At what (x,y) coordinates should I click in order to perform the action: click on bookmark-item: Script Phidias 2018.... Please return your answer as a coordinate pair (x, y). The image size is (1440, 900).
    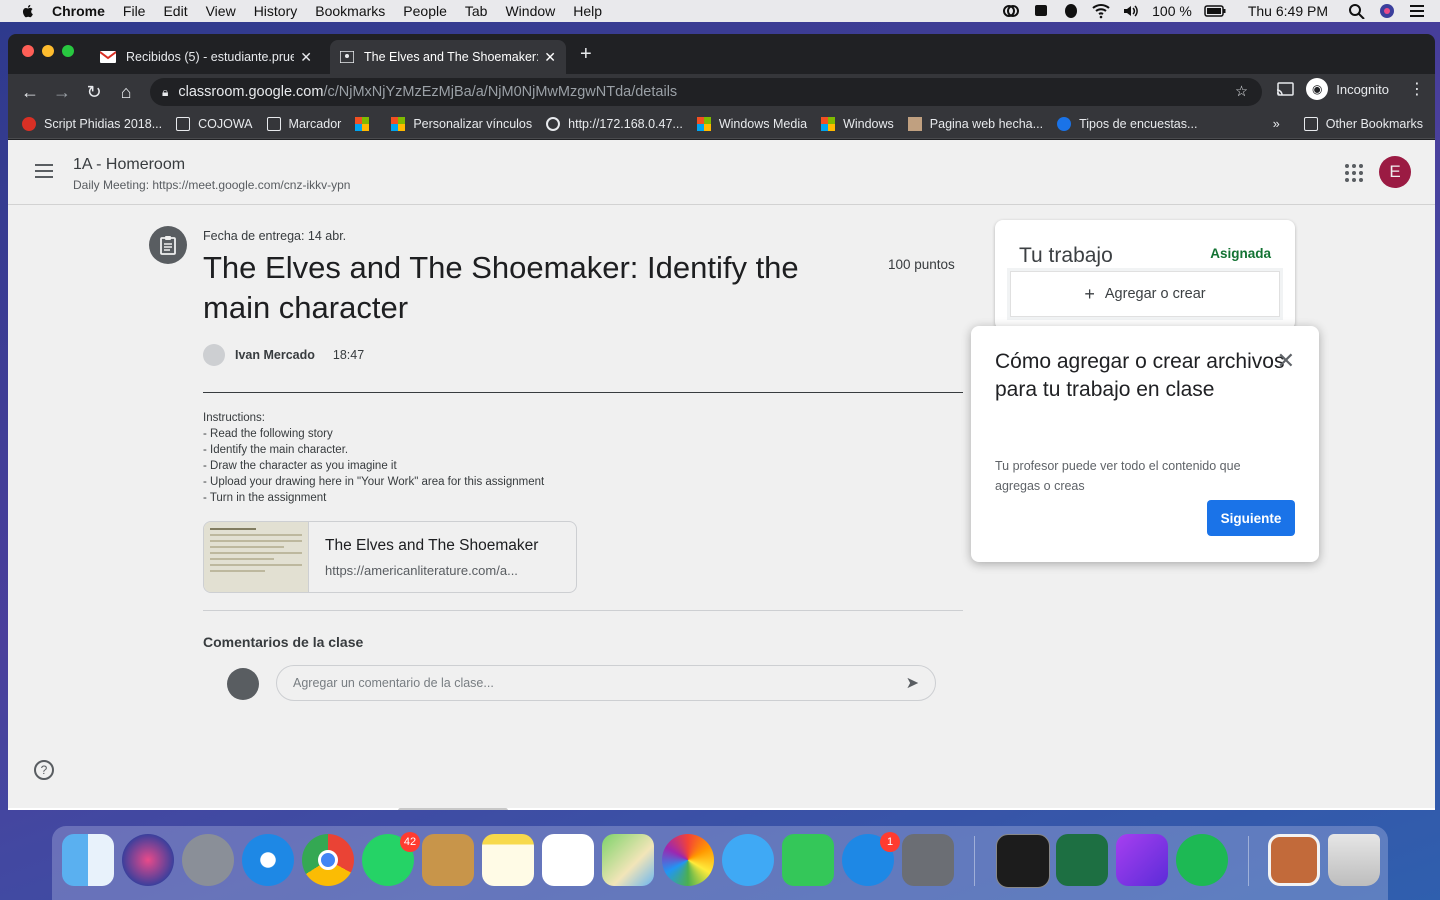
    Looking at the image, I should click on (92, 124).